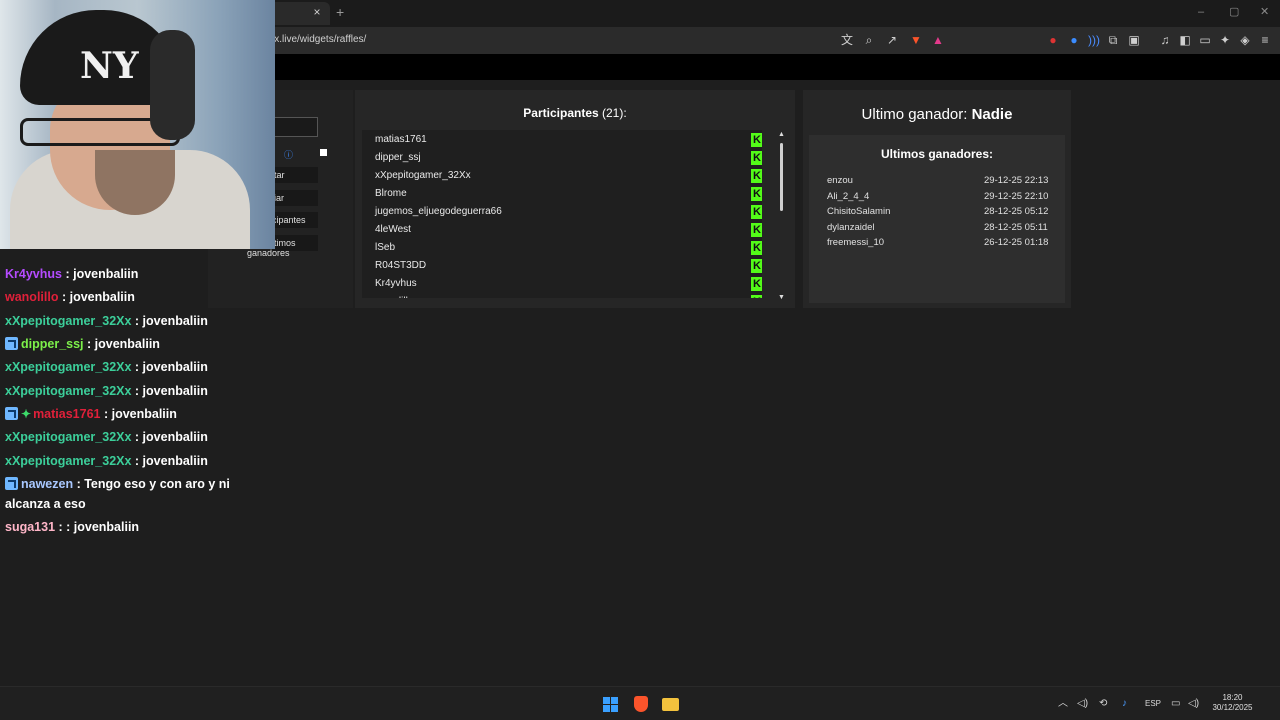 This screenshot has height=720, width=1280. What do you see at coordinates (1234, 12) in the screenshot?
I see `maximize-icon: ▢` at bounding box center [1234, 12].